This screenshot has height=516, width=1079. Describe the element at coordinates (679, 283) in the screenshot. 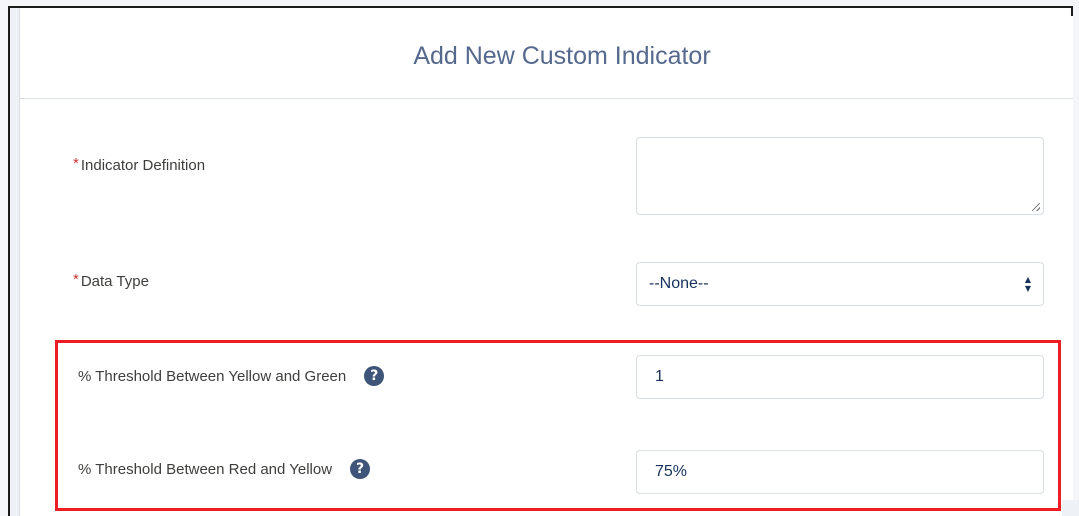

I see `data-type-selected-value: --None--` at that location.